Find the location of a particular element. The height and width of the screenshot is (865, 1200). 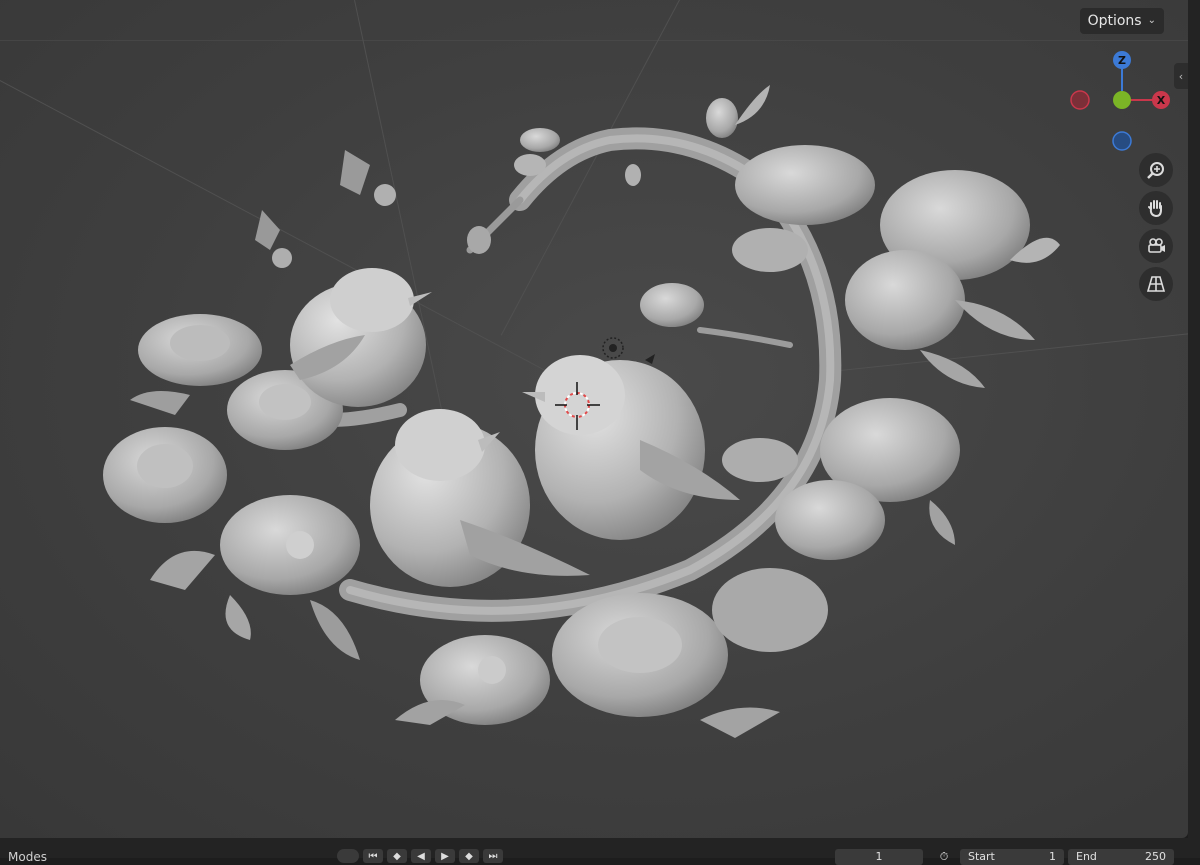

chevron-down-icon: ⌄ is located at coordinates (1151, 20).